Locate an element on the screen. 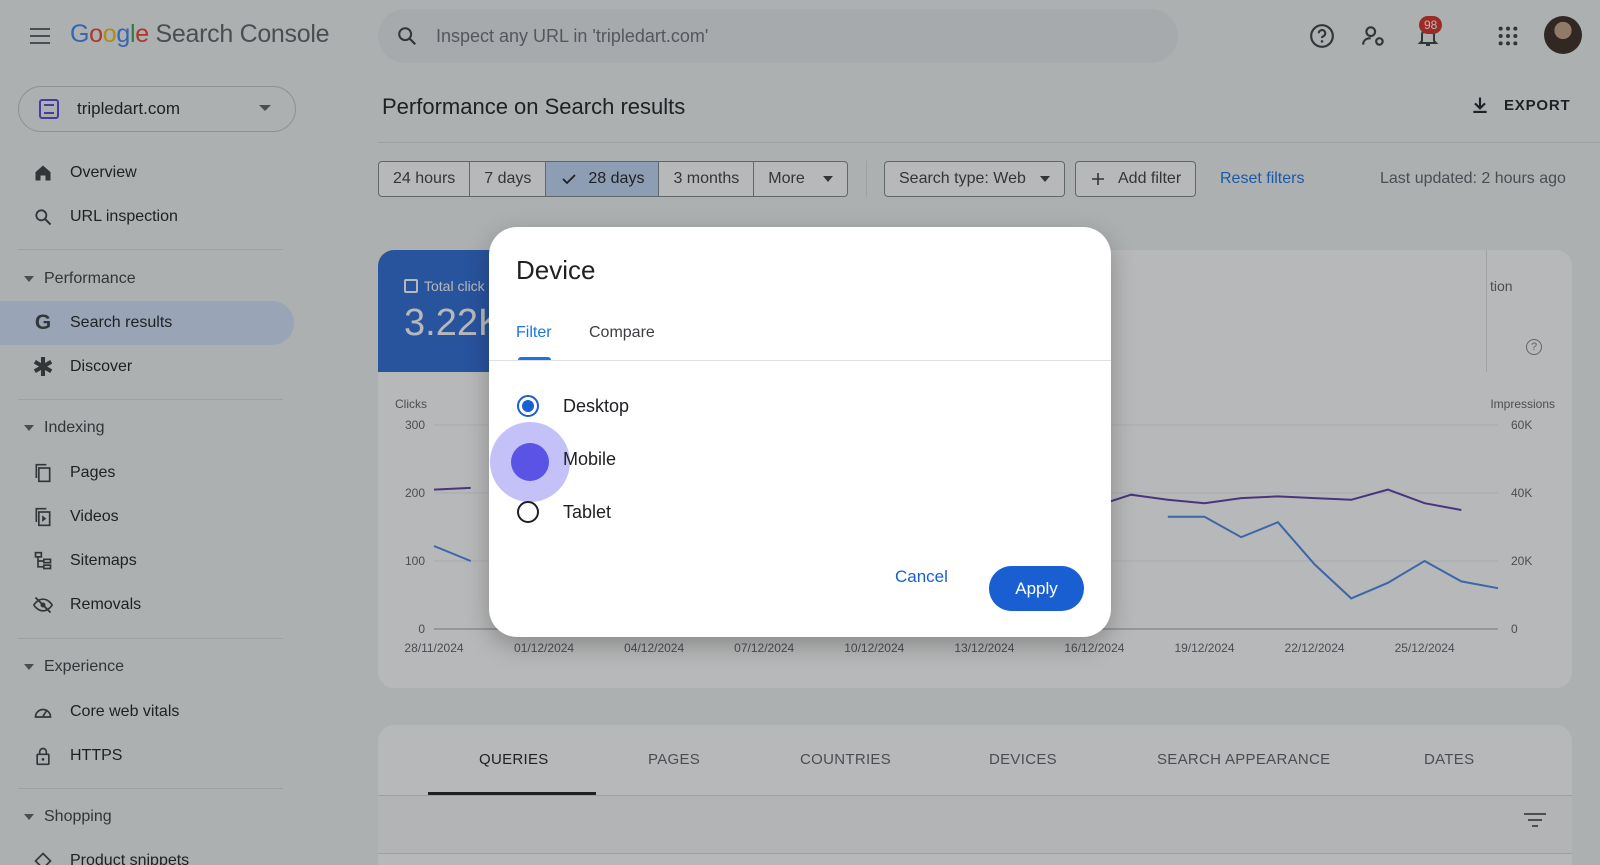  cancel-button: Cancel is located at coordinates (921, 577).